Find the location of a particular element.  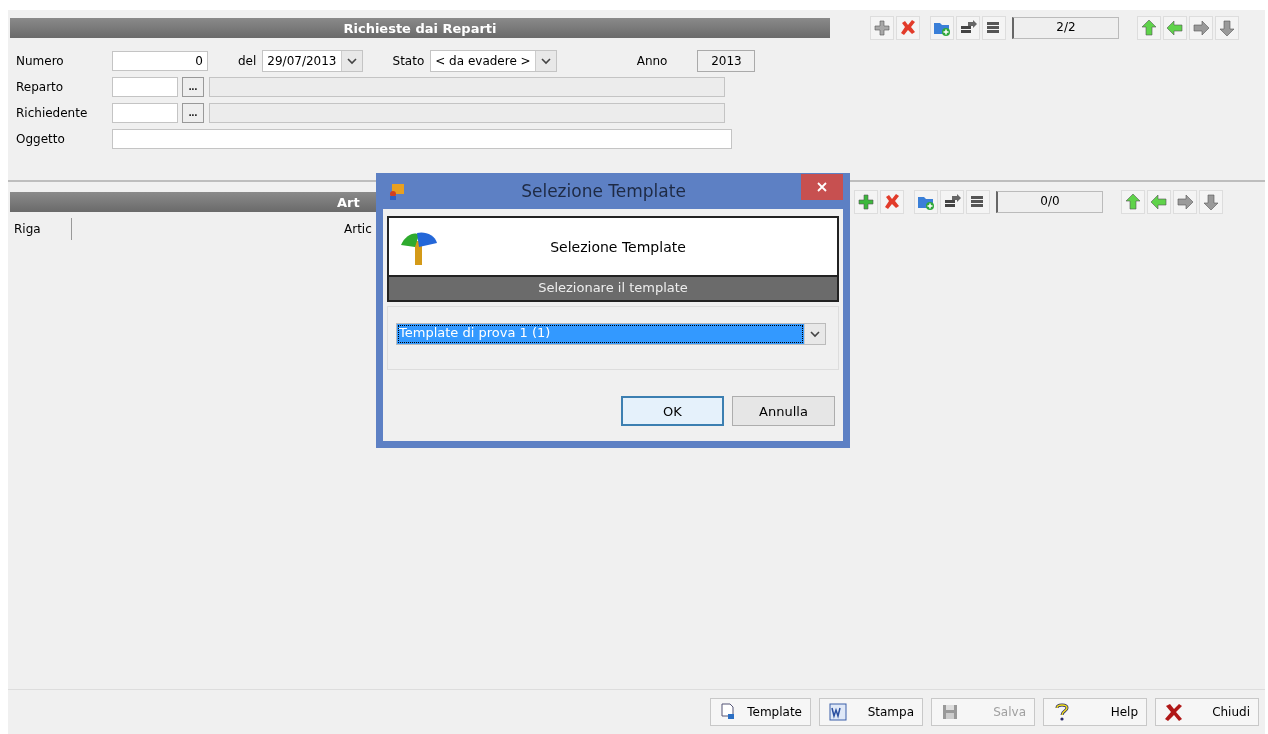

section-title: Art is located at coordinates (348, 202).